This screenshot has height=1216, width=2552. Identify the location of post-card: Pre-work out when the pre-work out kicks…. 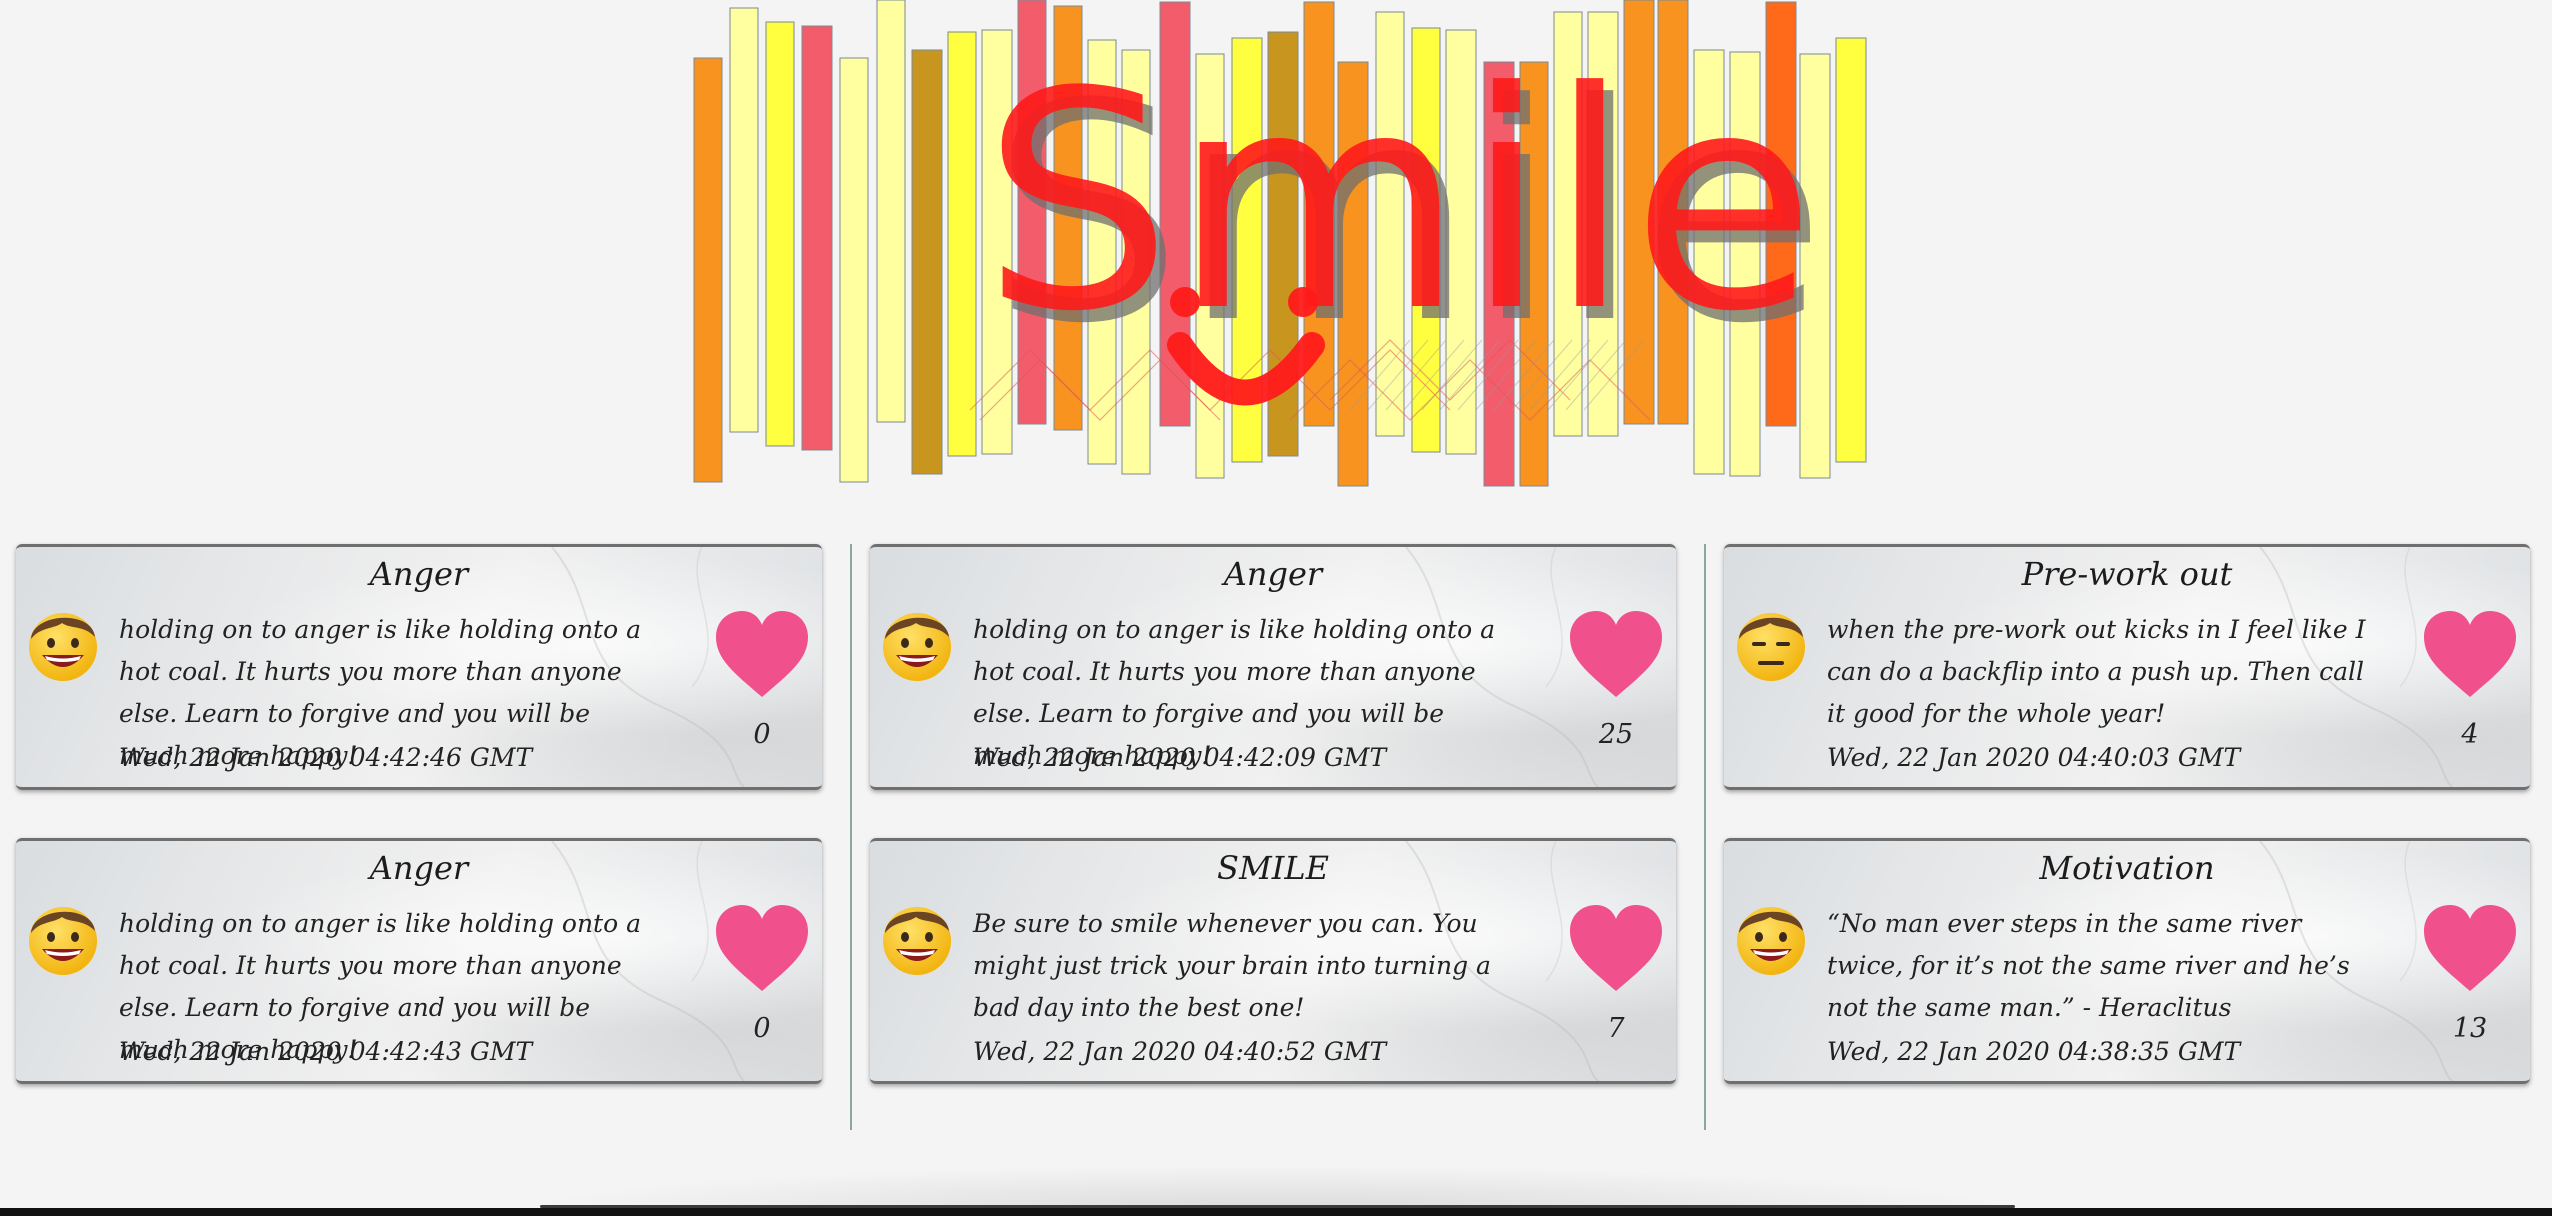
(2127, 667).